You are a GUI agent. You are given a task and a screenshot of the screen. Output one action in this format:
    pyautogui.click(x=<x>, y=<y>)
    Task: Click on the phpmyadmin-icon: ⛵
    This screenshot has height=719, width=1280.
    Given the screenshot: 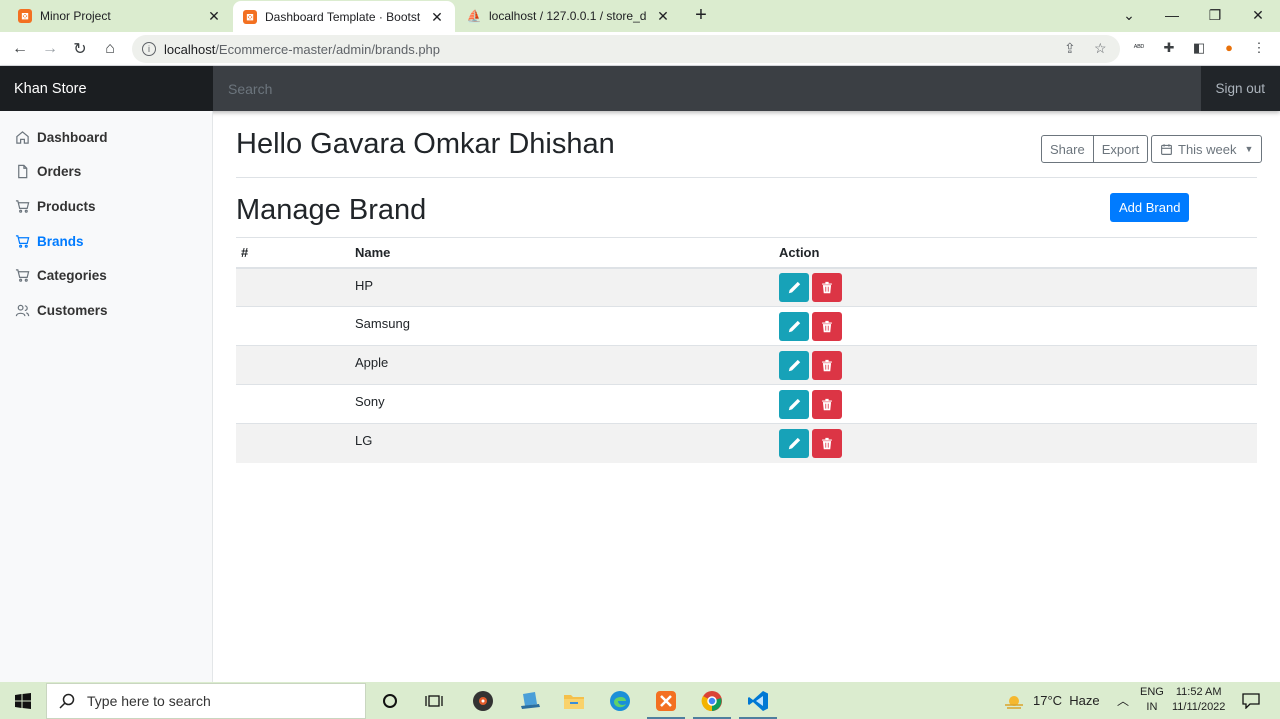 What is the action you would take?
    pyautogui.click(x=474, y=16)
    